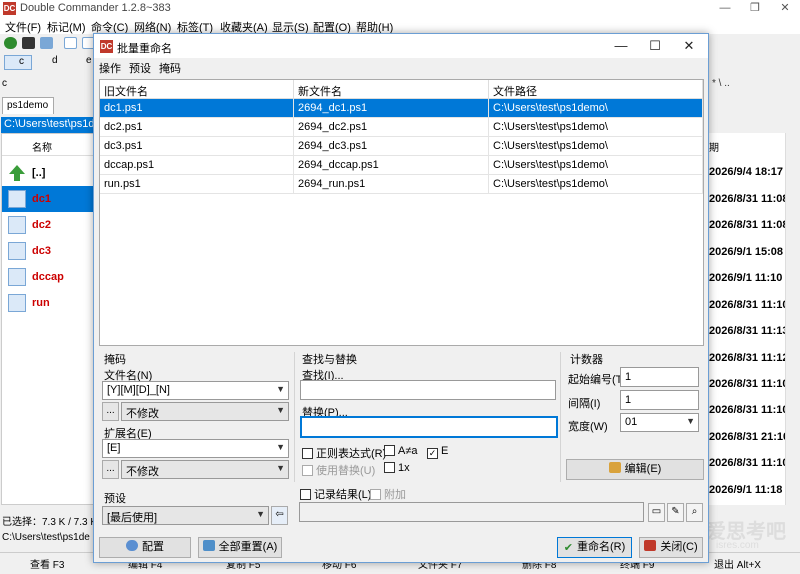 Image resolution: width=800 pixels, height=574 pixels. What do you see at coordinates (694, 512) in the screenshot?
I see `view-log-icon: ⌕` at bounding box center [694, 512].